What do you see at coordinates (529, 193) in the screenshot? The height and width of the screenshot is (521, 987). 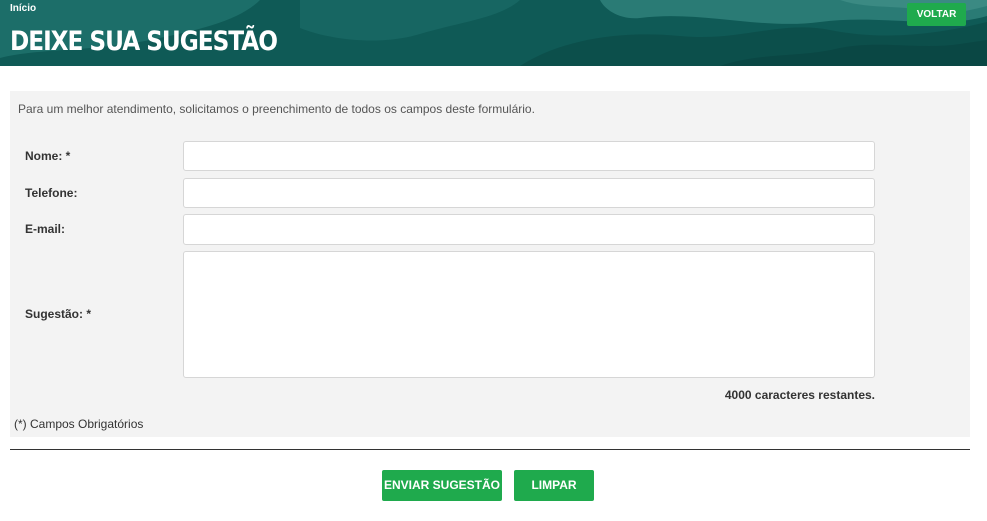 I see `phone-input` at bounding box center [529, 193].